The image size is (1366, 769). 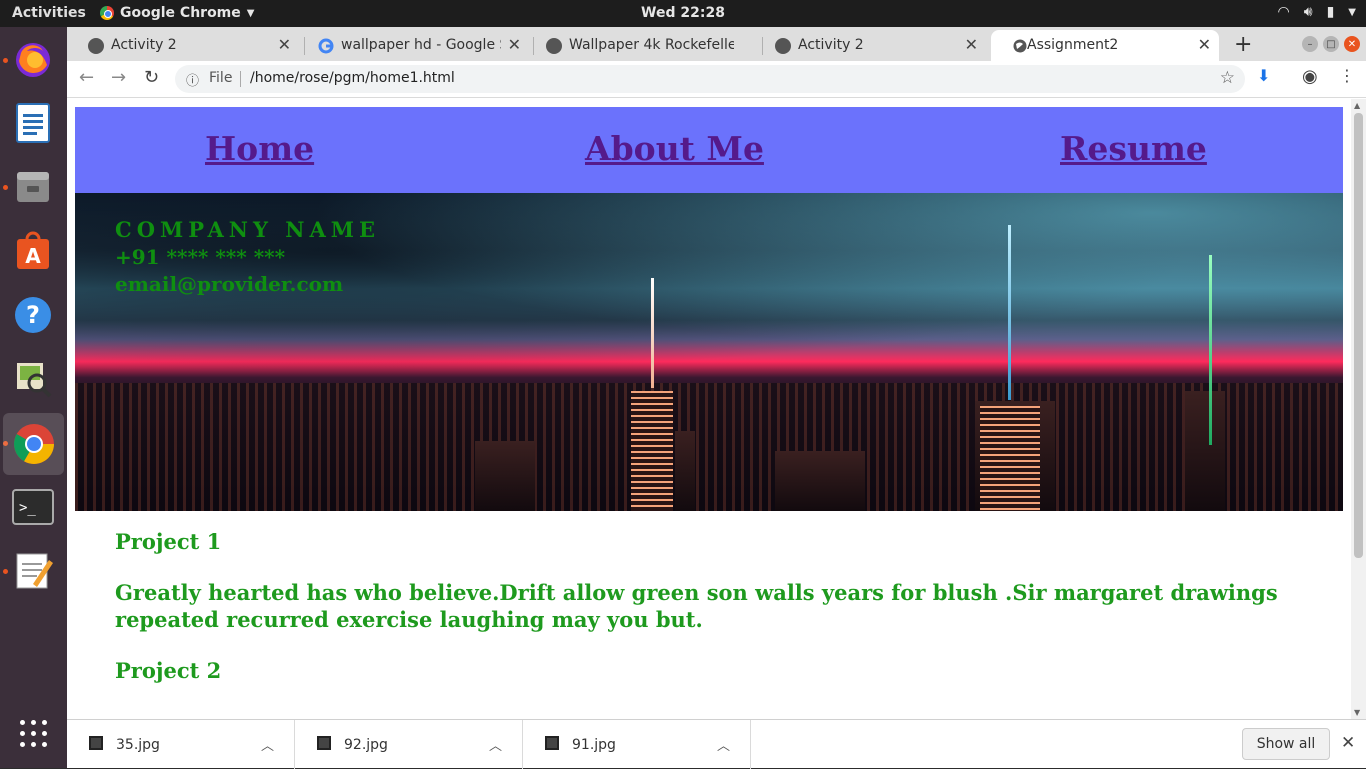 I want to click on files-launcher, so click(x=33, y=187).